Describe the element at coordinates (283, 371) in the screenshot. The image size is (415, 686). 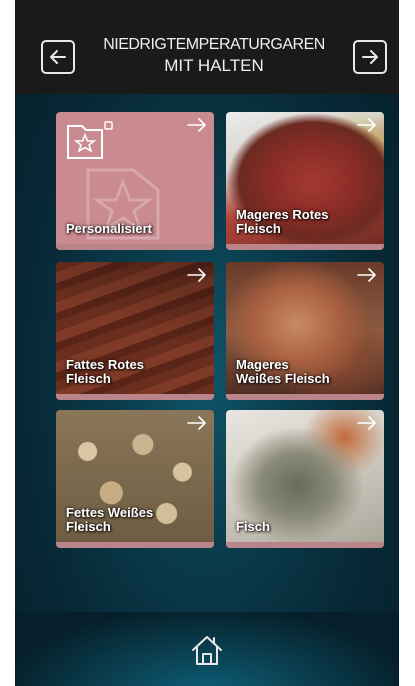
I see `tile-label: Mageres Weißes Fleisch` at that location.